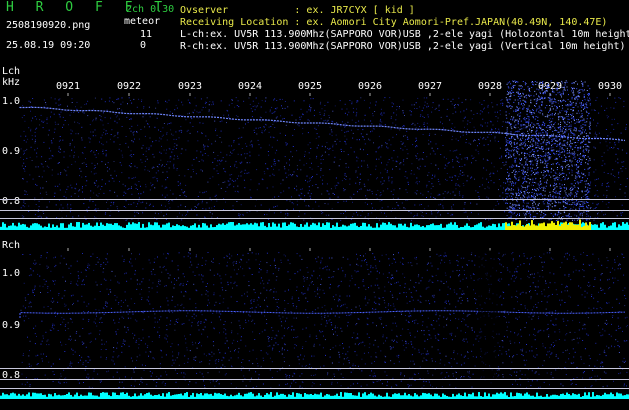  I want to click on rch-dark-band, so click(488, 324).